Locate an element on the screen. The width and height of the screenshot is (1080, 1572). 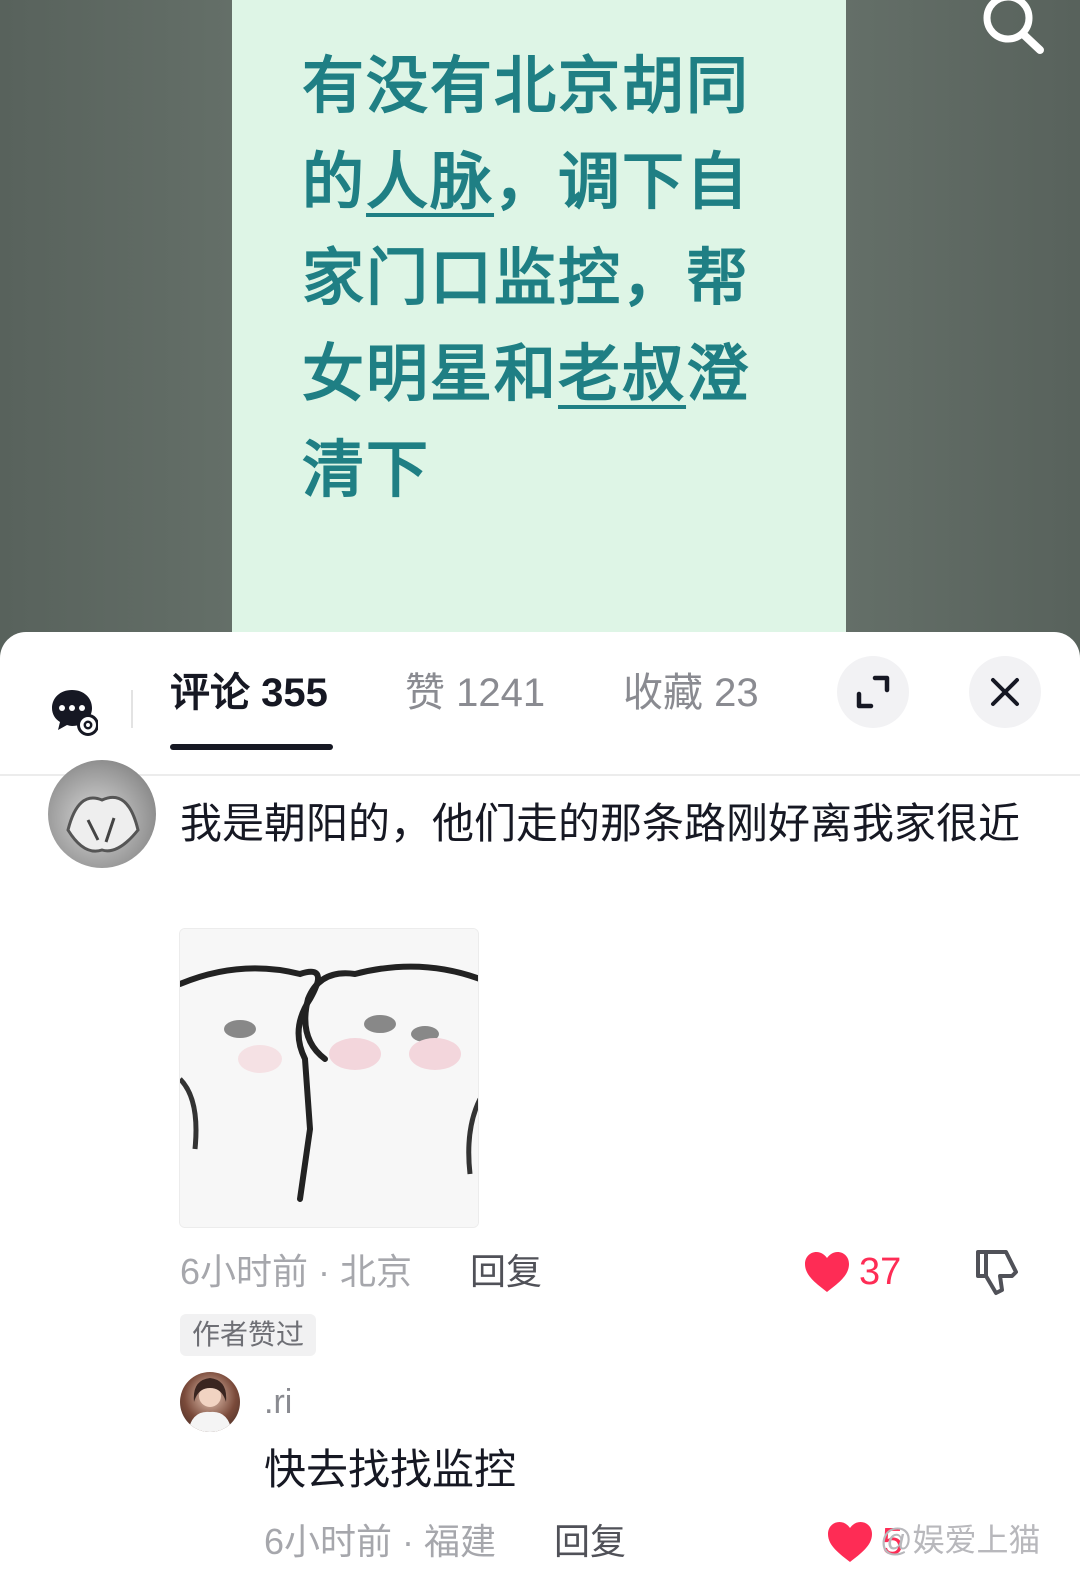
expand-button is located at coordinates (873, 692).